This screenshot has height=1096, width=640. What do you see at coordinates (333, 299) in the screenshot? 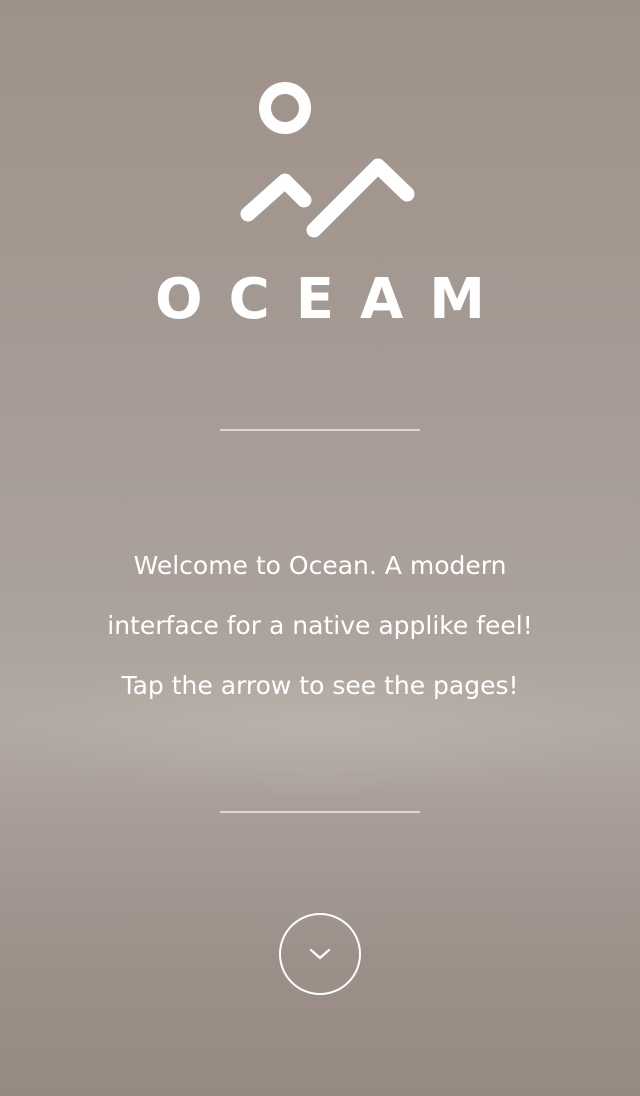
I see `brand-name: OCEAM` at bounding box center [333, 299].